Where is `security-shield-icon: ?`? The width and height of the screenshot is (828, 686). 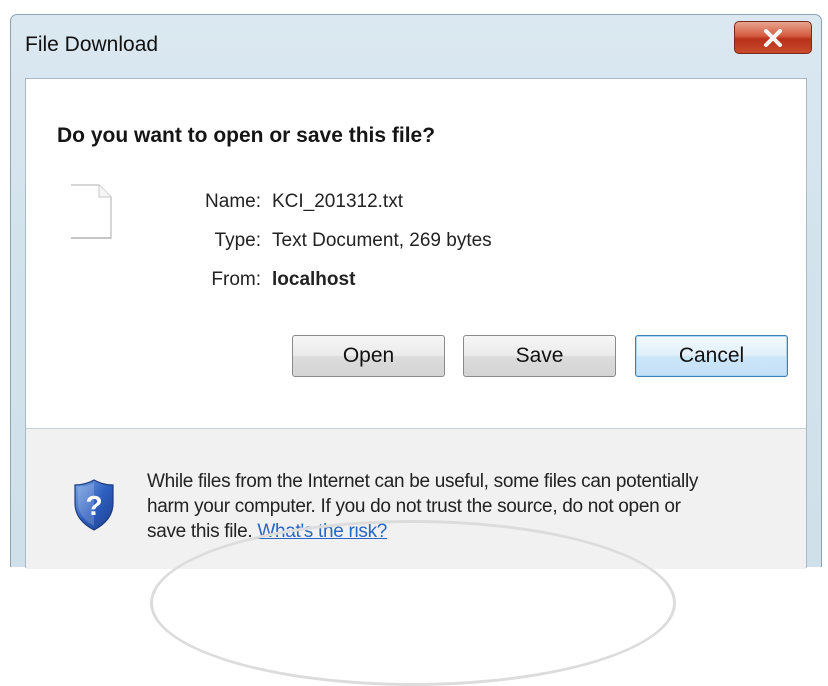 security-shield-icon: ? is located at coordinates (94, 507).